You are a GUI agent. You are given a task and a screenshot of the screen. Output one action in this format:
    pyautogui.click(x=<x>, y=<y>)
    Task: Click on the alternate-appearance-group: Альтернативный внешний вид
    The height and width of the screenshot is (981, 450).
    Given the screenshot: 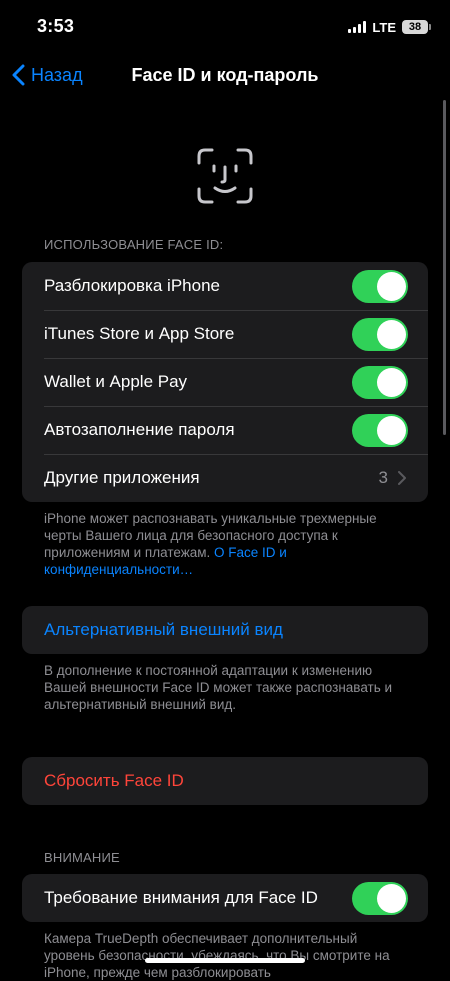 What is the action you would take?
    pyautogui.click(x=225, y=630)
    